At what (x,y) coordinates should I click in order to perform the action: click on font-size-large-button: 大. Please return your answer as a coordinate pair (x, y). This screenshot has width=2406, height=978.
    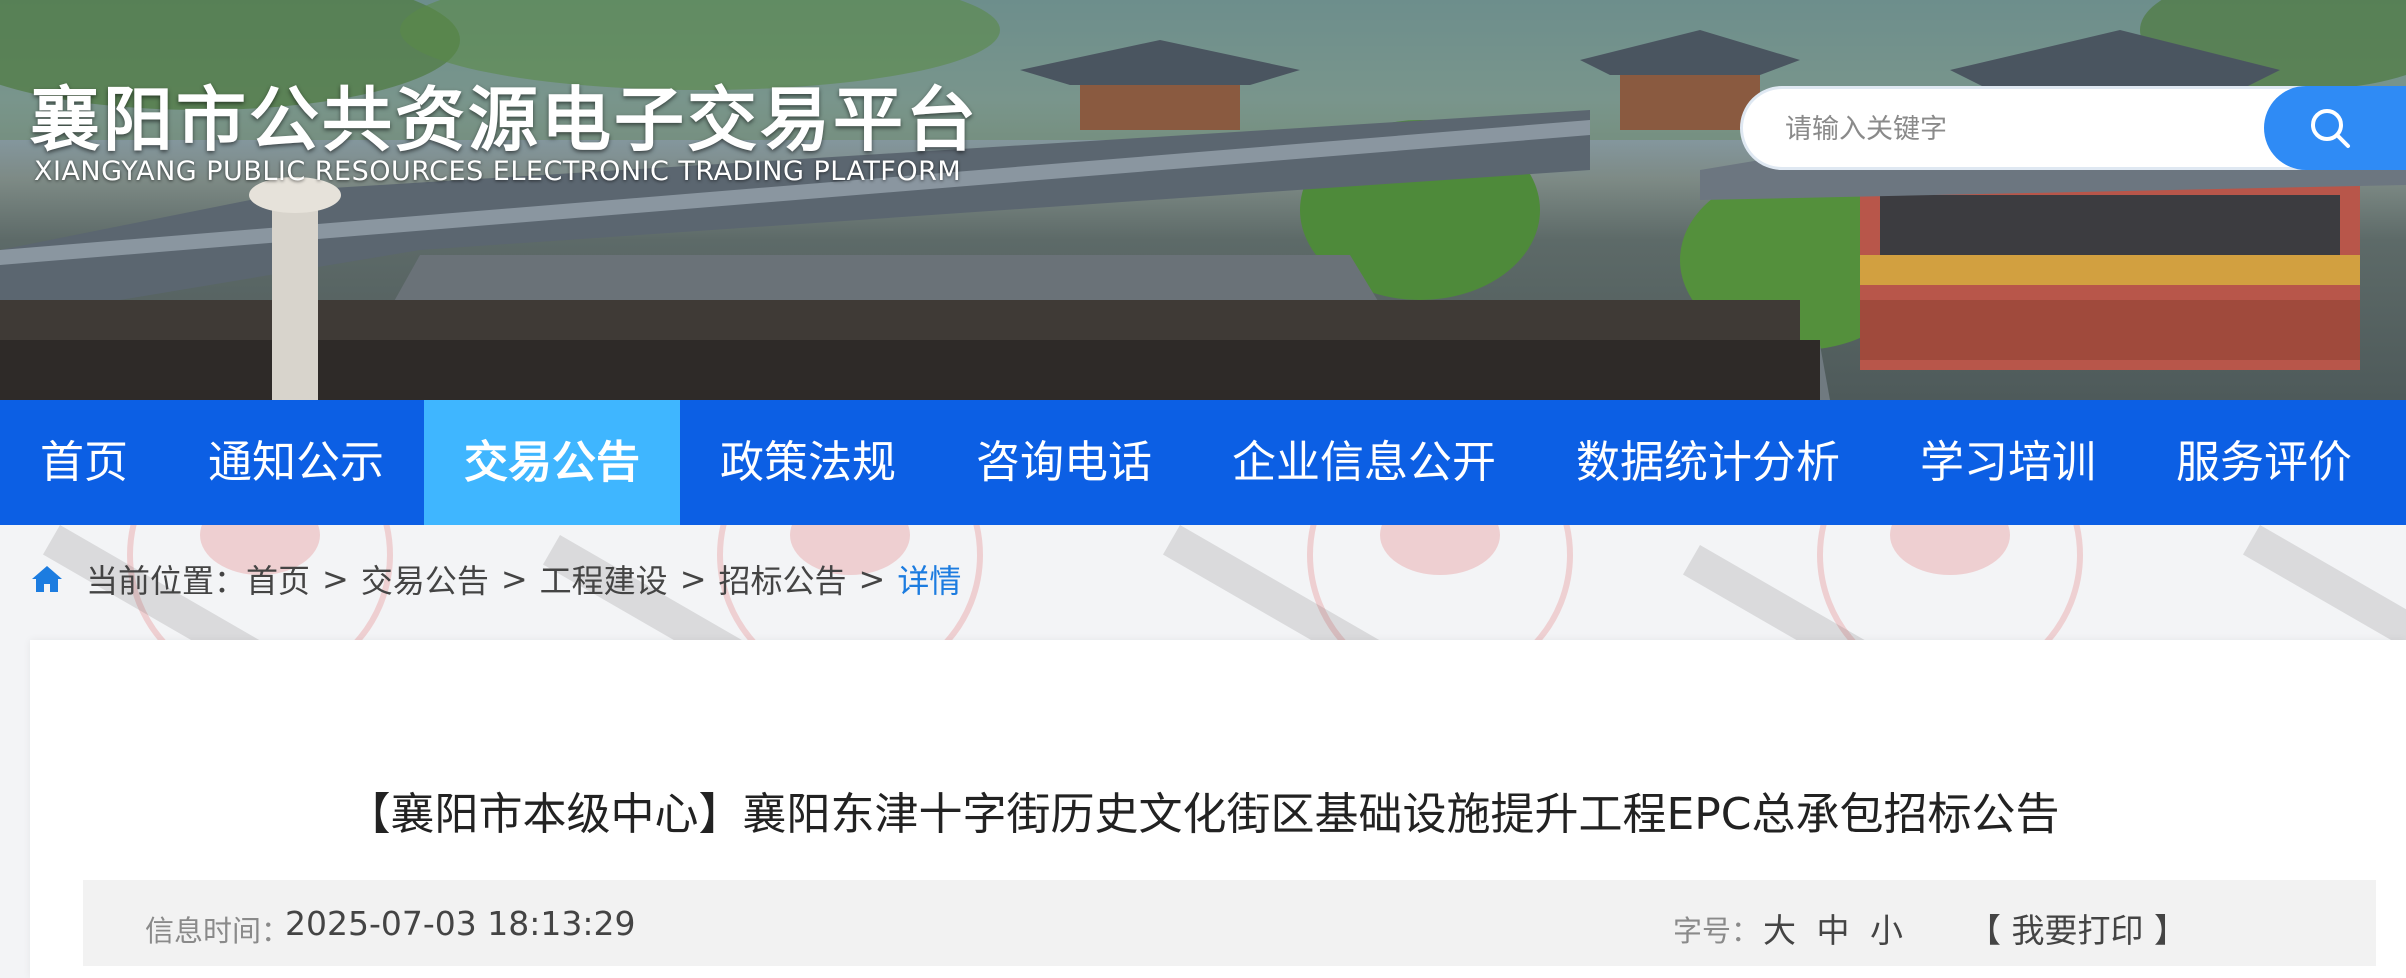
    Looking at the image, I should click on (1779, 930).